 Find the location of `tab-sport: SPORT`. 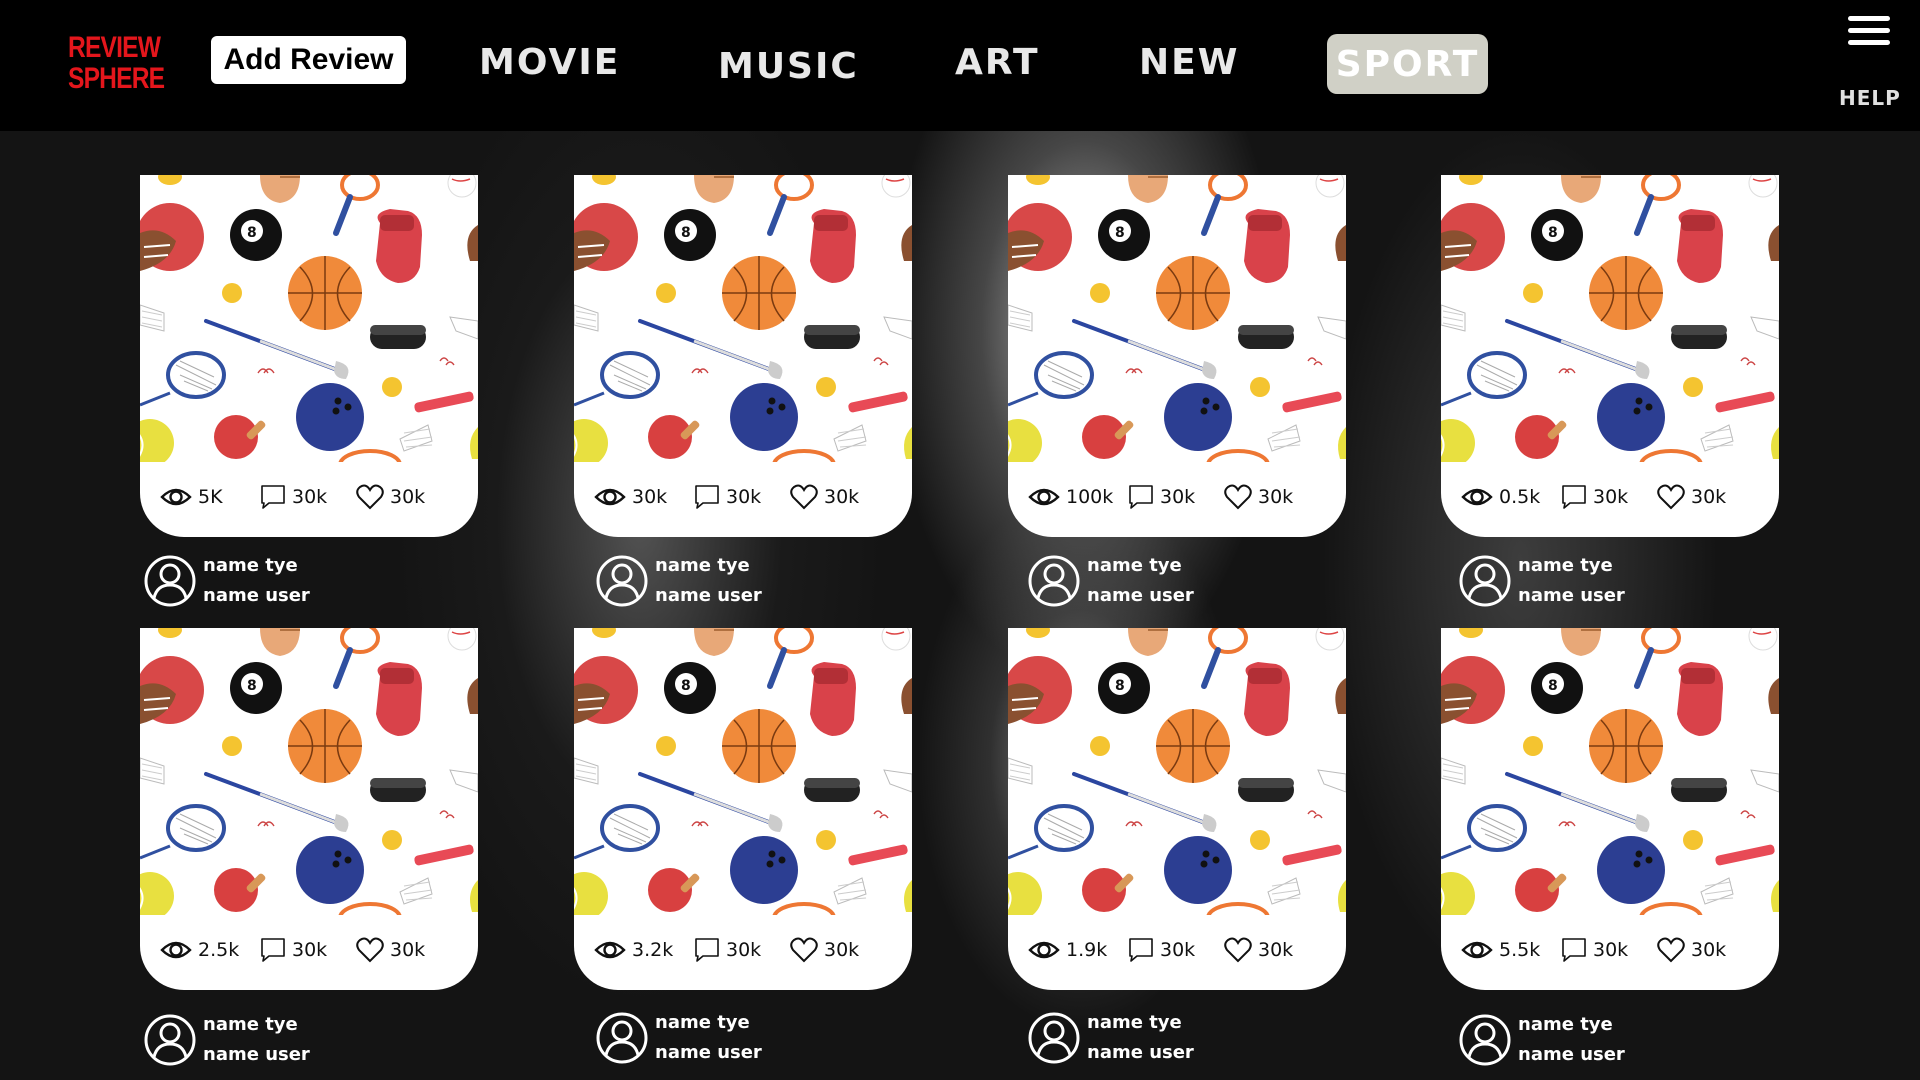

tab-sport: SPORT is located at coordinates (1407, 64).